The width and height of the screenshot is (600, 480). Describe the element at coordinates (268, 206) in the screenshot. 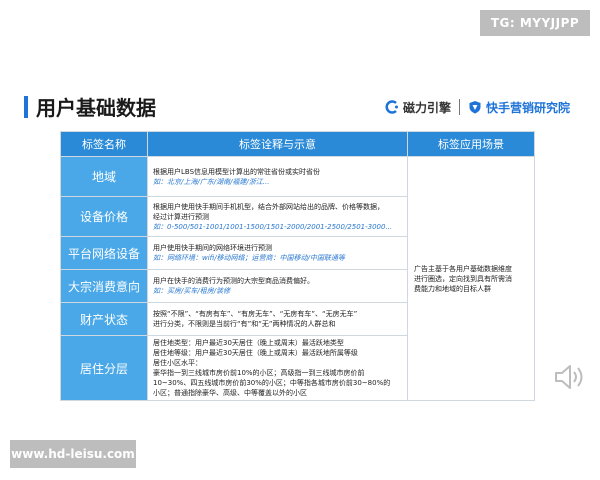

I see `desc-line: 根据用户使用快手期间手机机型，结合外部网站给出的品牌、价格等数据，` at that location.